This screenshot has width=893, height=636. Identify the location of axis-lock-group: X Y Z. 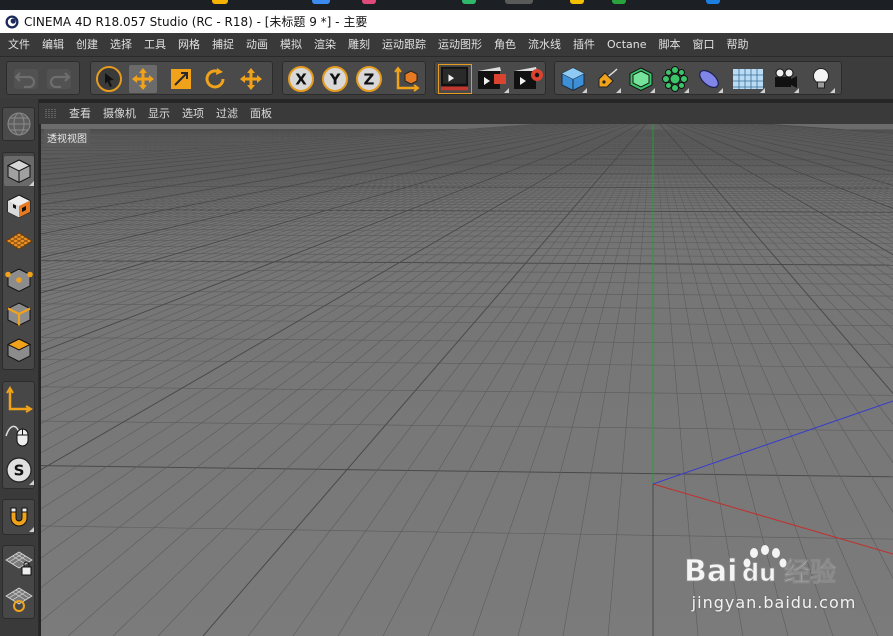
(354, 78).